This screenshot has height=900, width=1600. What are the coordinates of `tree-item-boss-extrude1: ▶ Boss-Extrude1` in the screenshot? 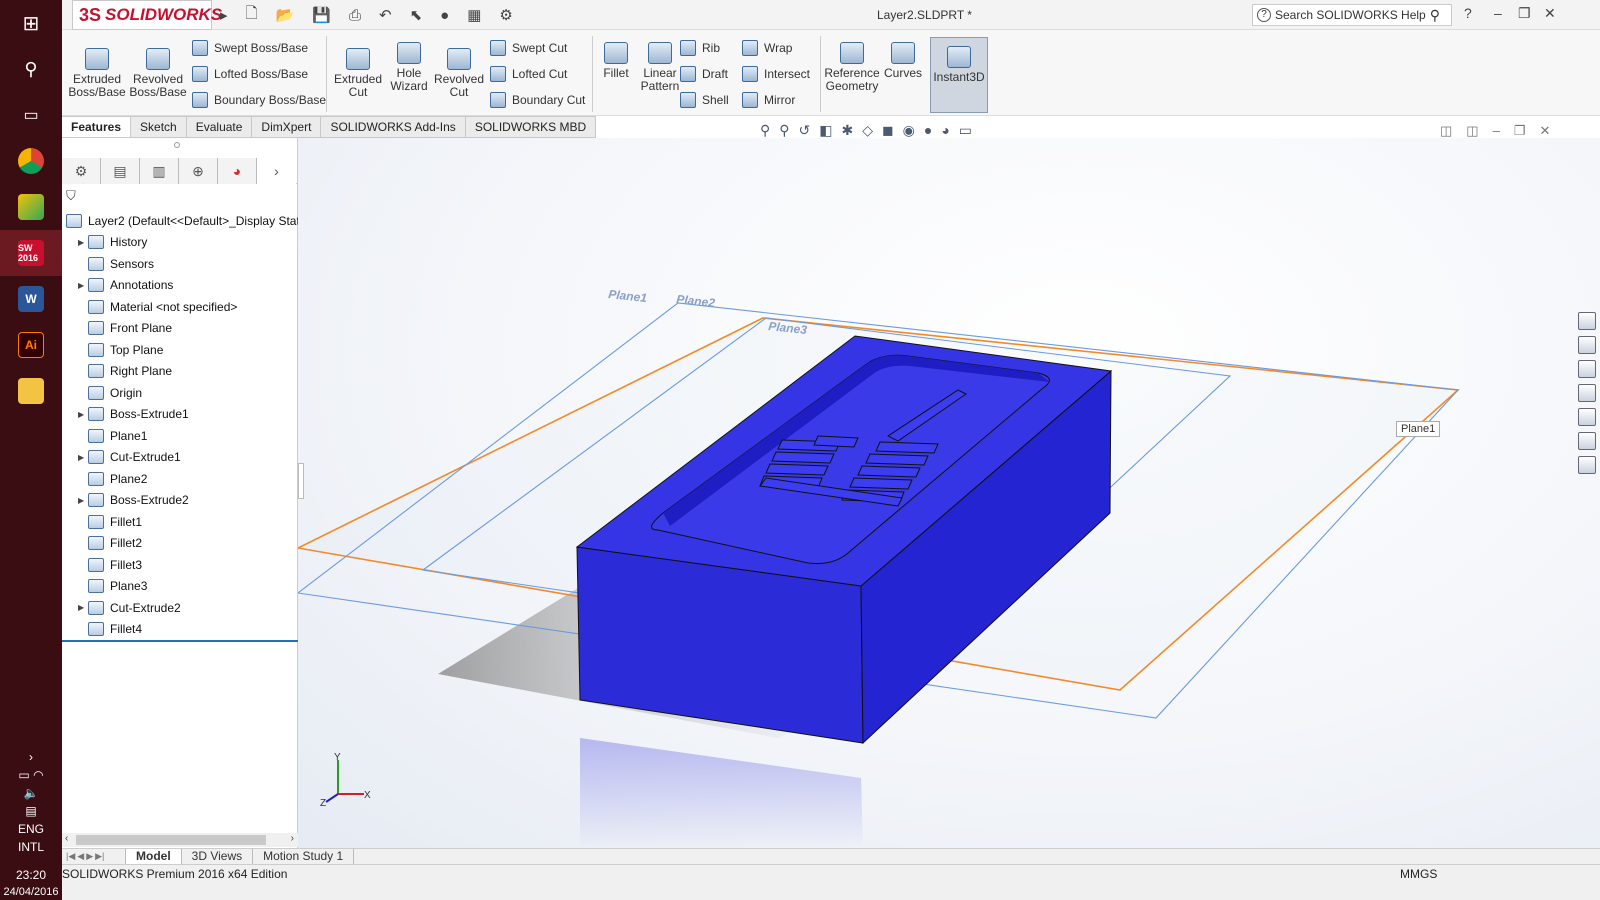 It's located at (180, 415).